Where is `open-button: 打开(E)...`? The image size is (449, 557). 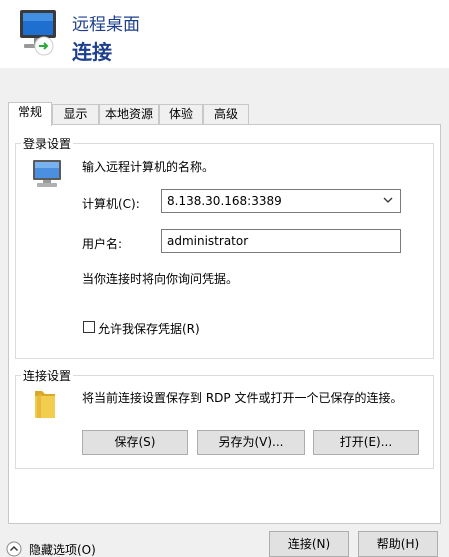
open-button: 打开(E)... is located at coordinates (366, 442).